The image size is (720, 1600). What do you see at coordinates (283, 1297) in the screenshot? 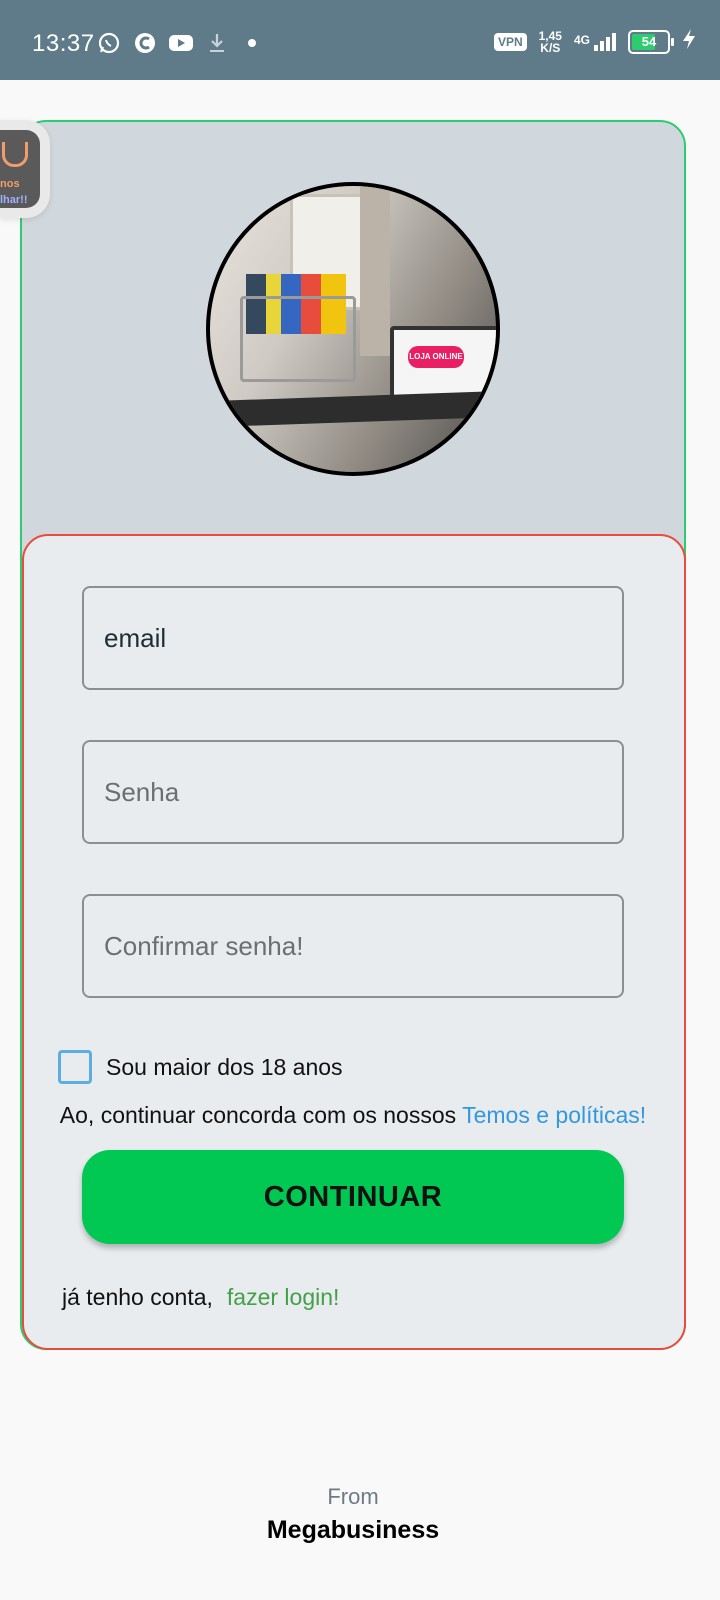
I see `login-link: fazer login!` at bounding box center [283, 1297].